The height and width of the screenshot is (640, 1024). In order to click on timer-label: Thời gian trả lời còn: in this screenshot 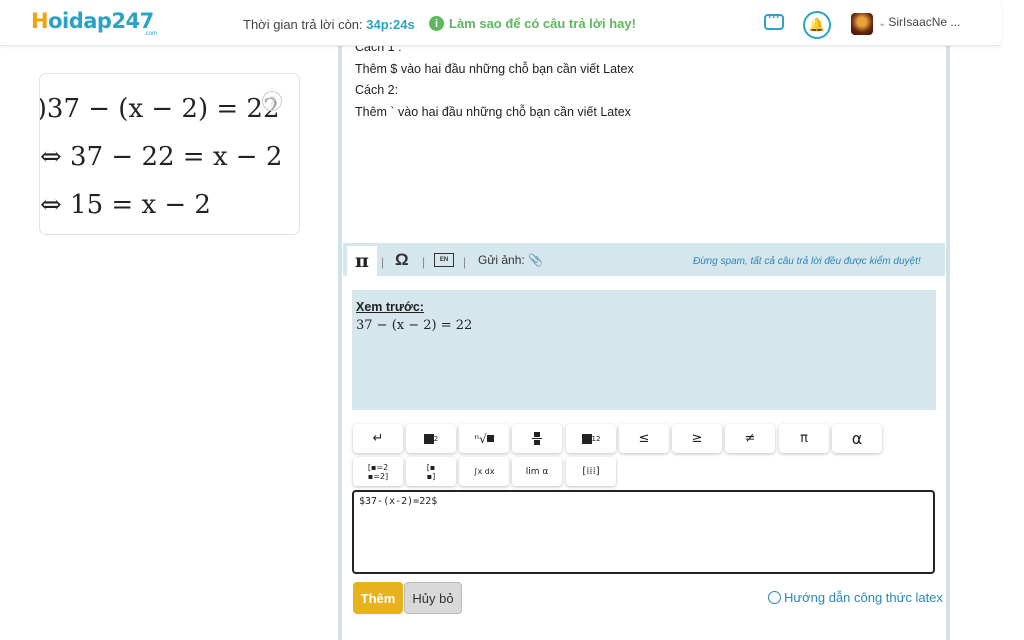, I will do `click(305, 24)`.